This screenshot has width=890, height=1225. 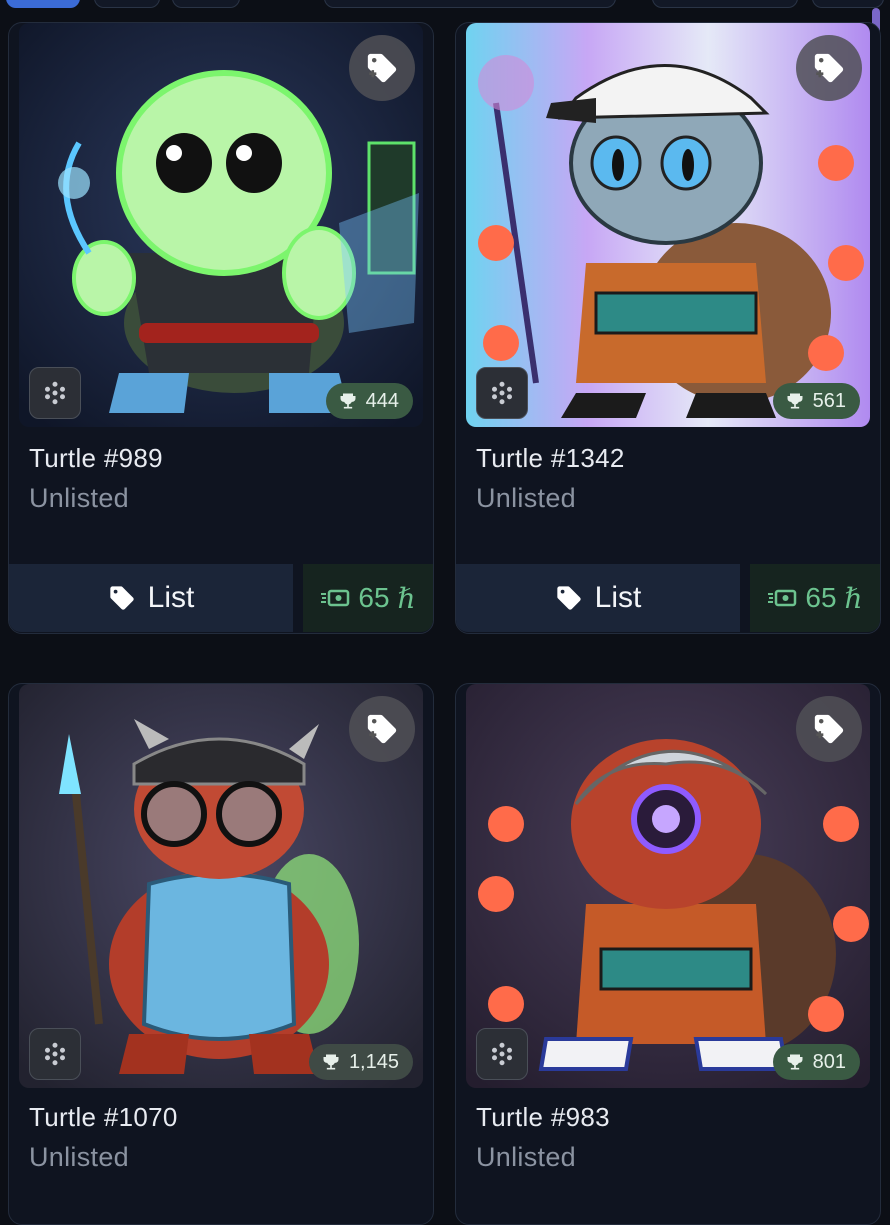 I want to click on nft-title: Turtle #983, so click(x=543, y=1117).